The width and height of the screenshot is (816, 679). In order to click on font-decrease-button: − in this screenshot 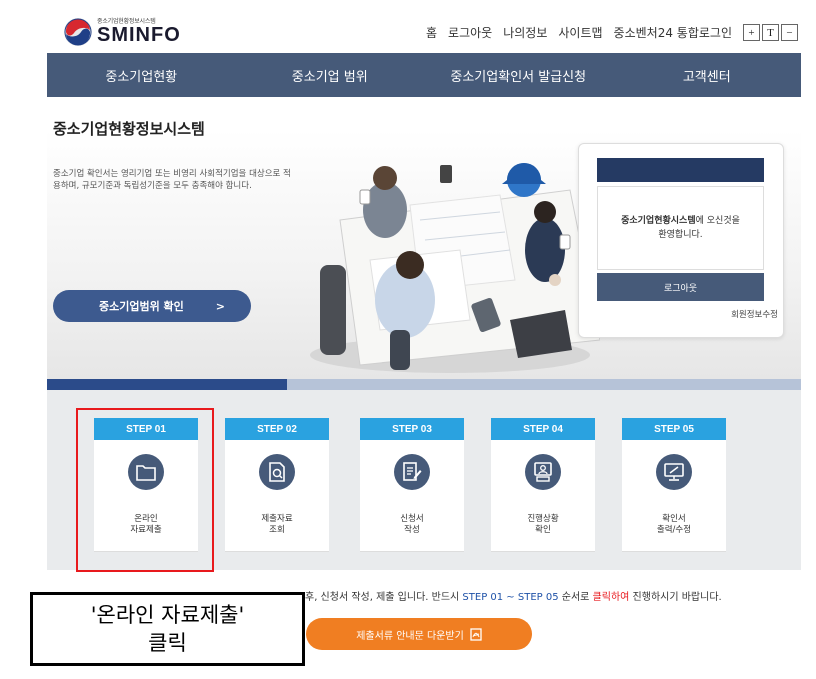, I will do `click(789, 32)`.